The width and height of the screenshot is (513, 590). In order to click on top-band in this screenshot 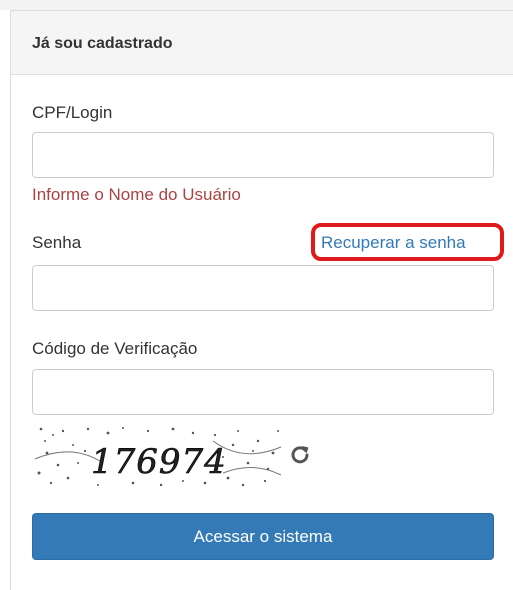, I will do `click(256, 5)`.